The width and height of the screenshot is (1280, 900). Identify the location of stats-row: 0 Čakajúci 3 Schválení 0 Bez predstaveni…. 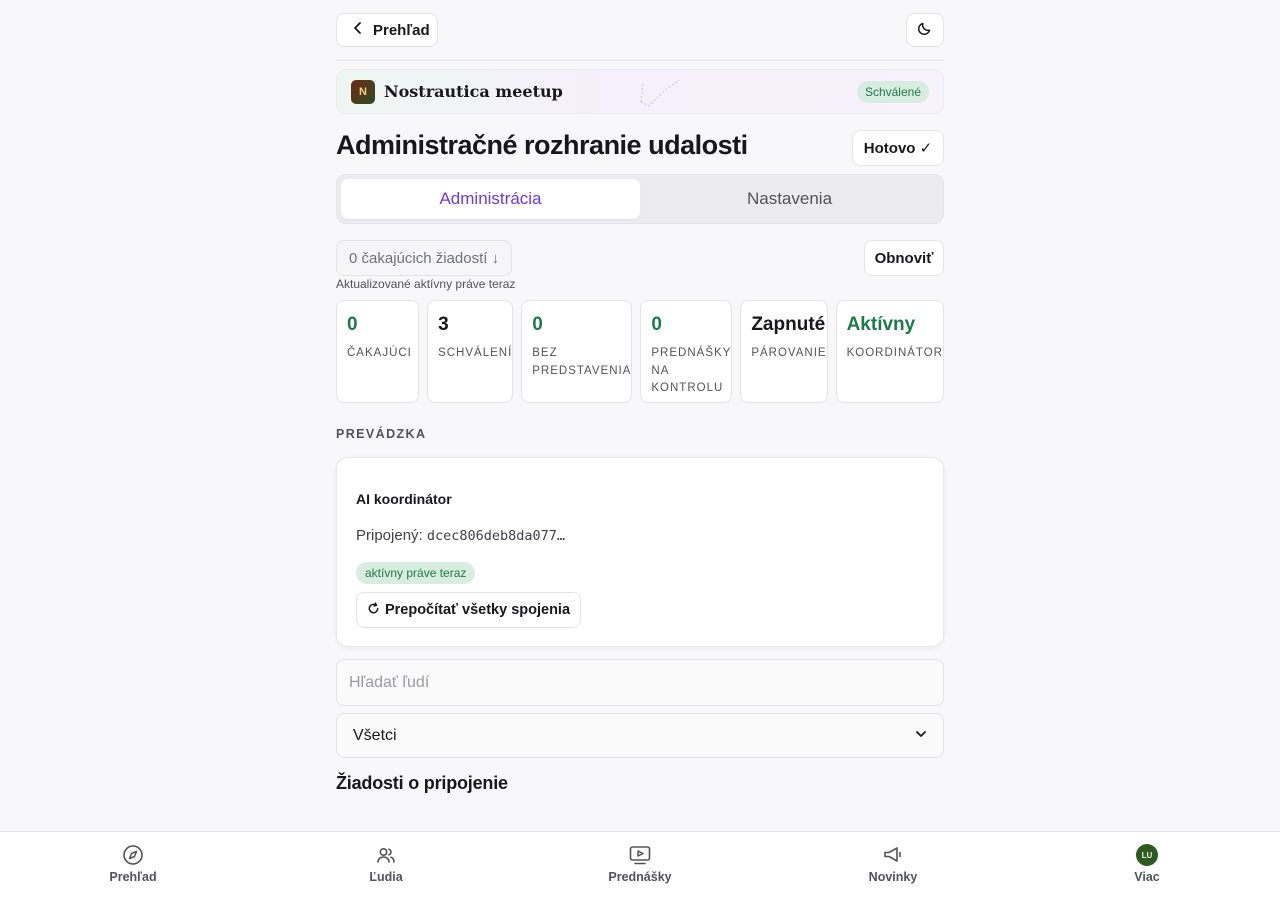
(640, 351).